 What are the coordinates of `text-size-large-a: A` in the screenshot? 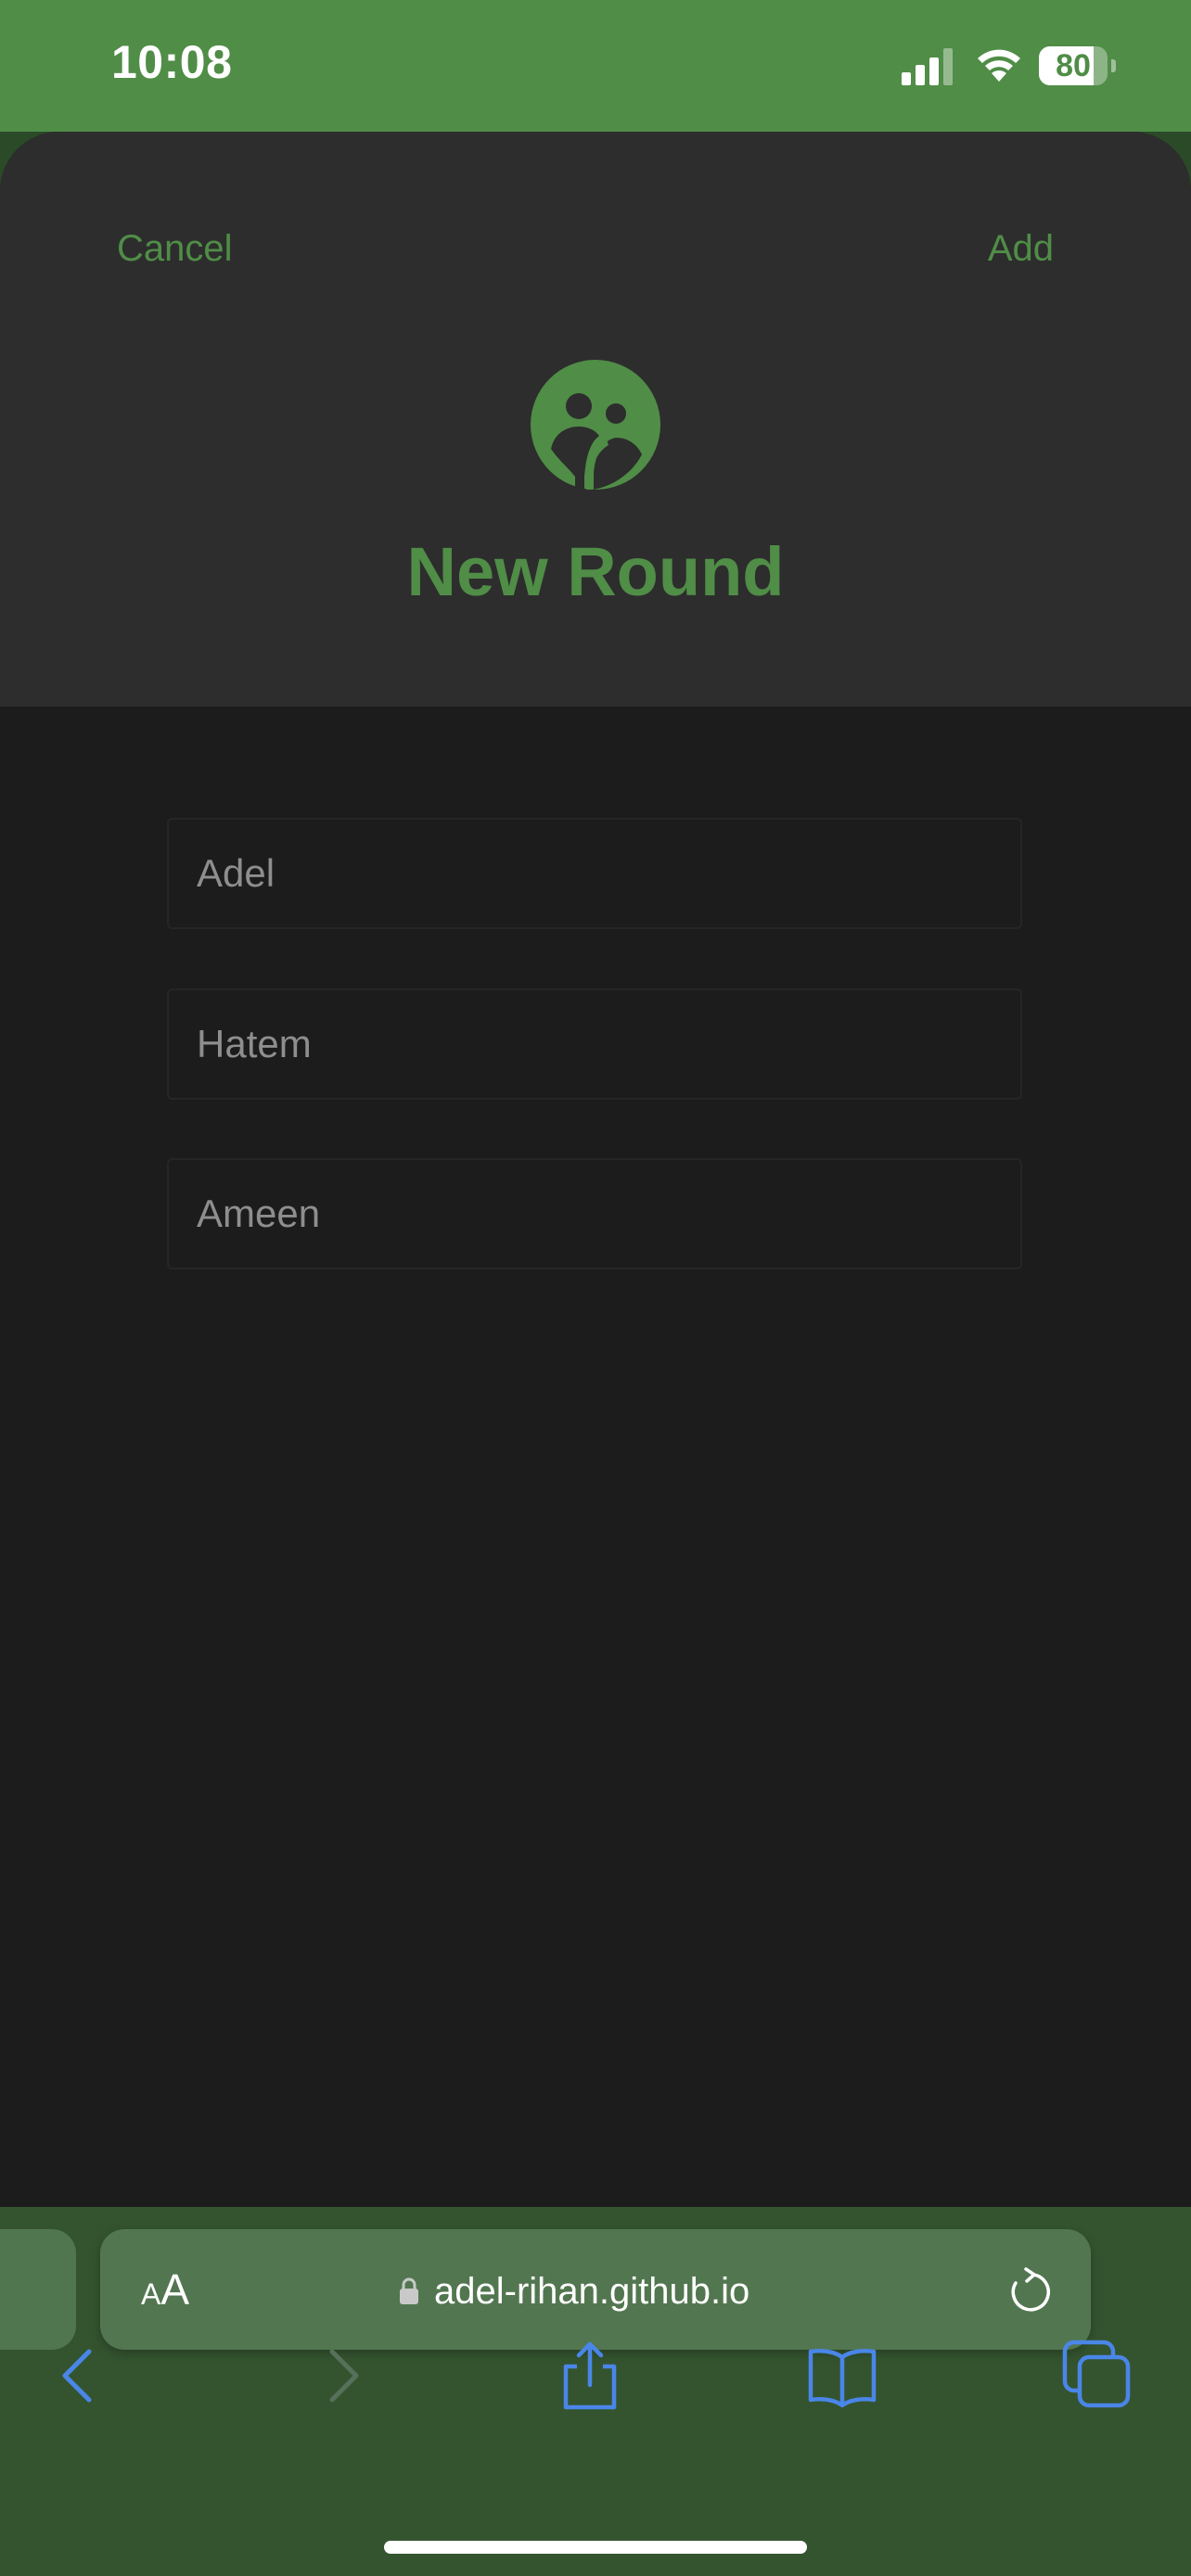 It's located at (175, 2289).